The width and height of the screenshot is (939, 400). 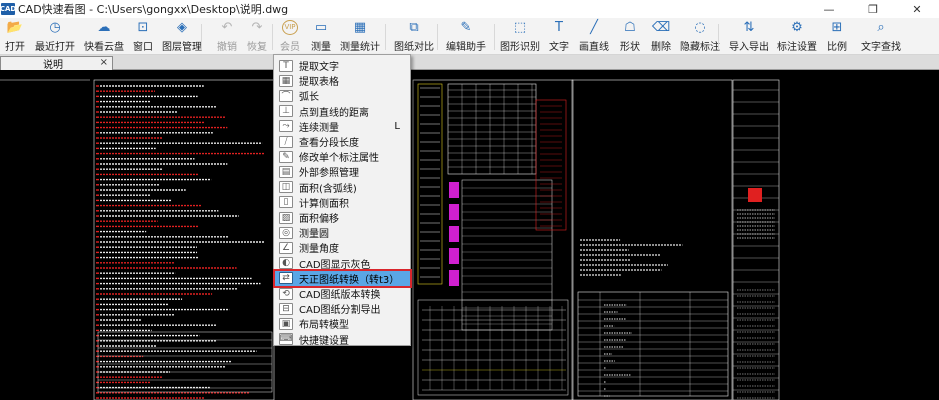 What do you see at coordinates (324, 204) in the screenshot?
I see `menu-item-label: 计算侧面积` at bounding box center [324, 204].